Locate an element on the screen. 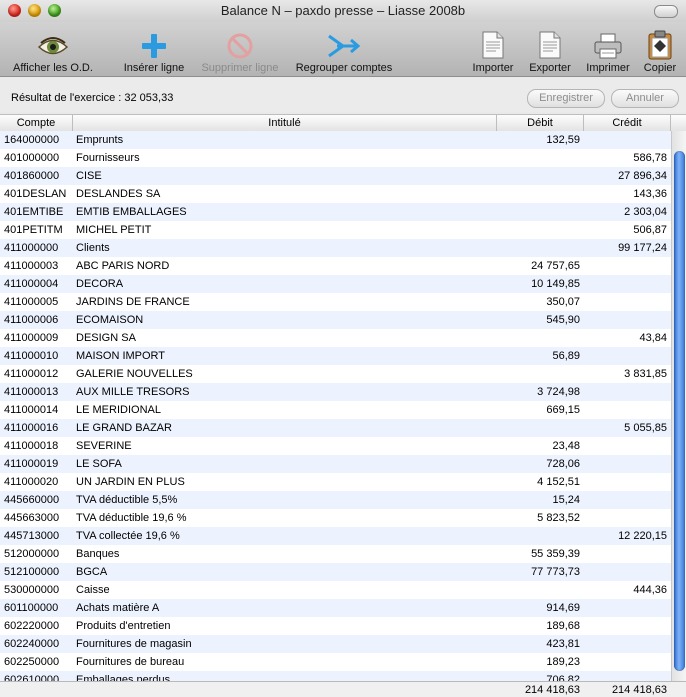 The width and height of the screenshot is (686, 697). compte-cell: 401EMTIBE is located at coordinates (37, 212).